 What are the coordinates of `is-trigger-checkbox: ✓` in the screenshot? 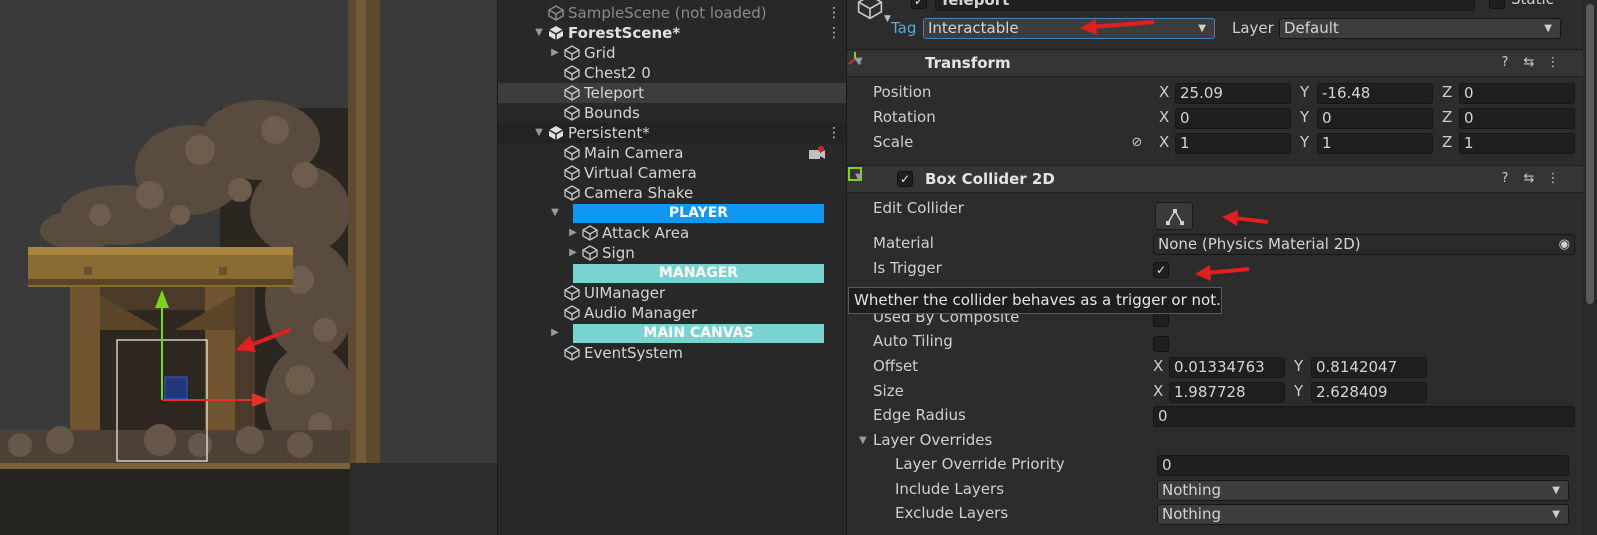 It's located at (1161, 270).